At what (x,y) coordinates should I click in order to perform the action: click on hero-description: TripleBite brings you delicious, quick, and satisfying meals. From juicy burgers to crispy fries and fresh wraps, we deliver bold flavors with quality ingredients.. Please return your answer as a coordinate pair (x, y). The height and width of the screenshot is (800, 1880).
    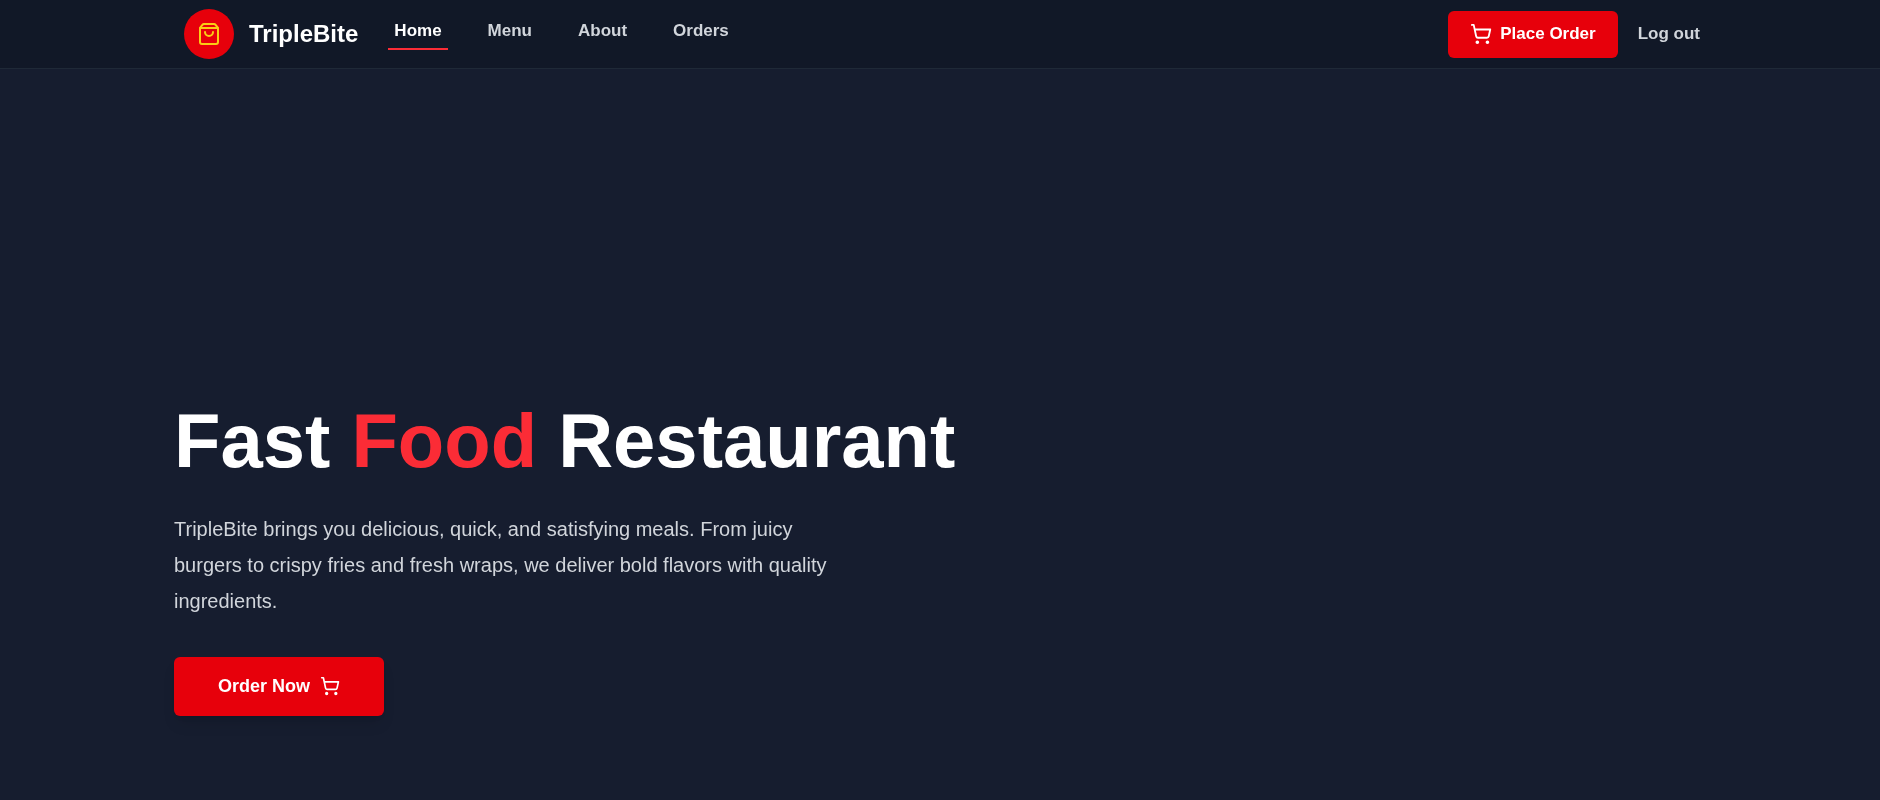
    Looking at the image, I should click on (501, 565).